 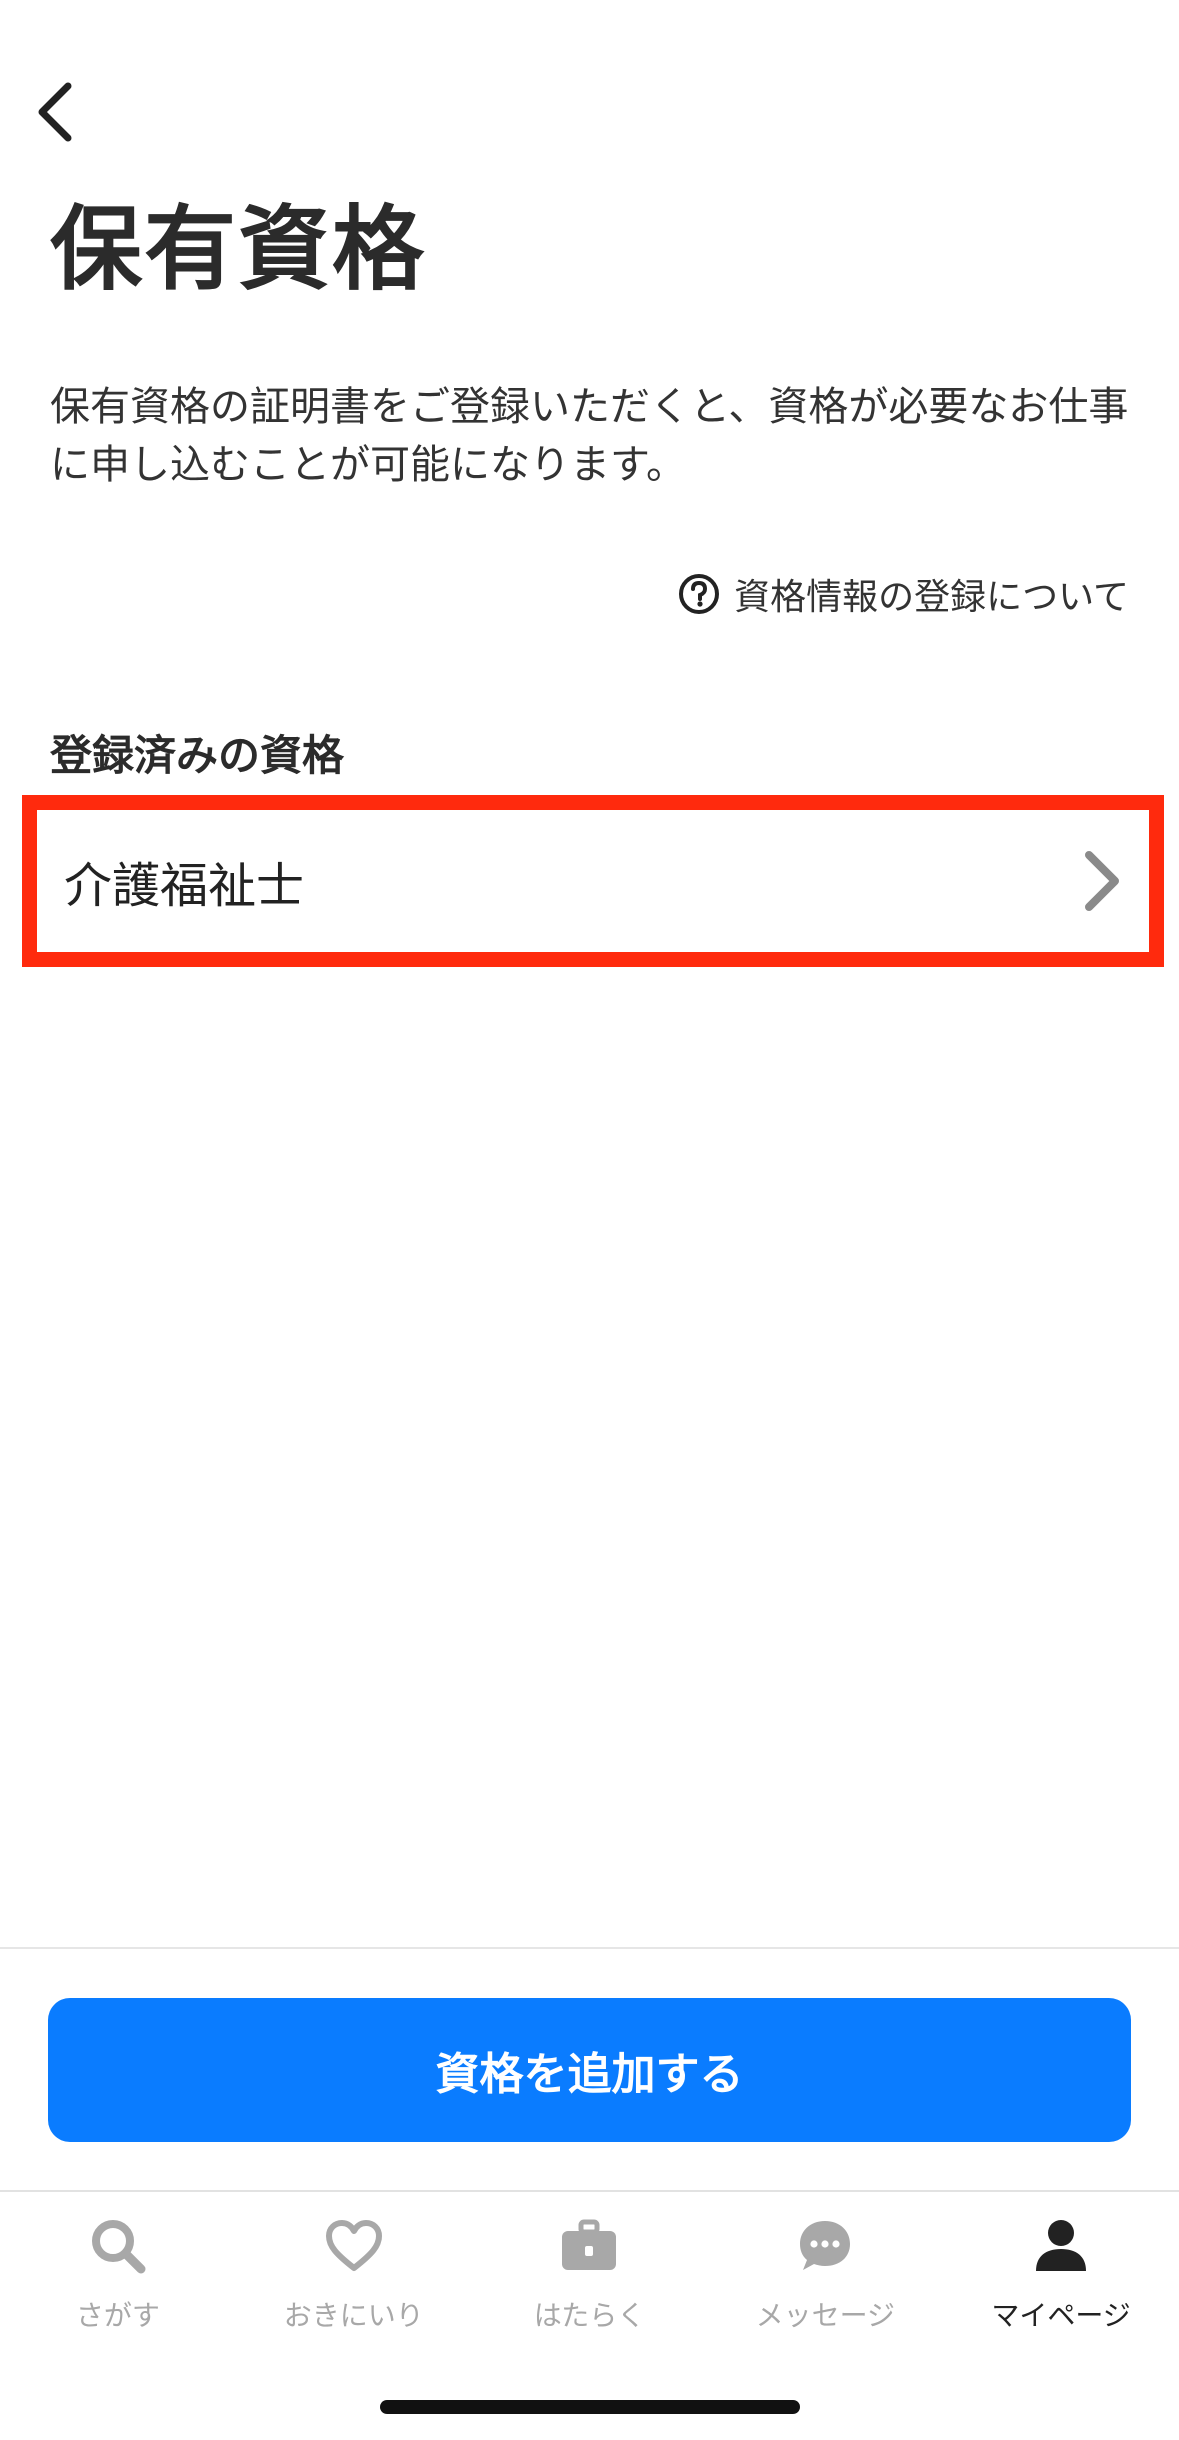 What do you see at coordinates (353, 2315) in the screenshot?
I see `tab-label: おきにいり` at bounding box center [353, 2315].